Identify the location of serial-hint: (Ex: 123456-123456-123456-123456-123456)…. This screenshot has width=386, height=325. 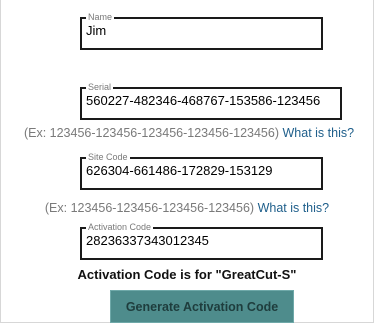
(189, 133).